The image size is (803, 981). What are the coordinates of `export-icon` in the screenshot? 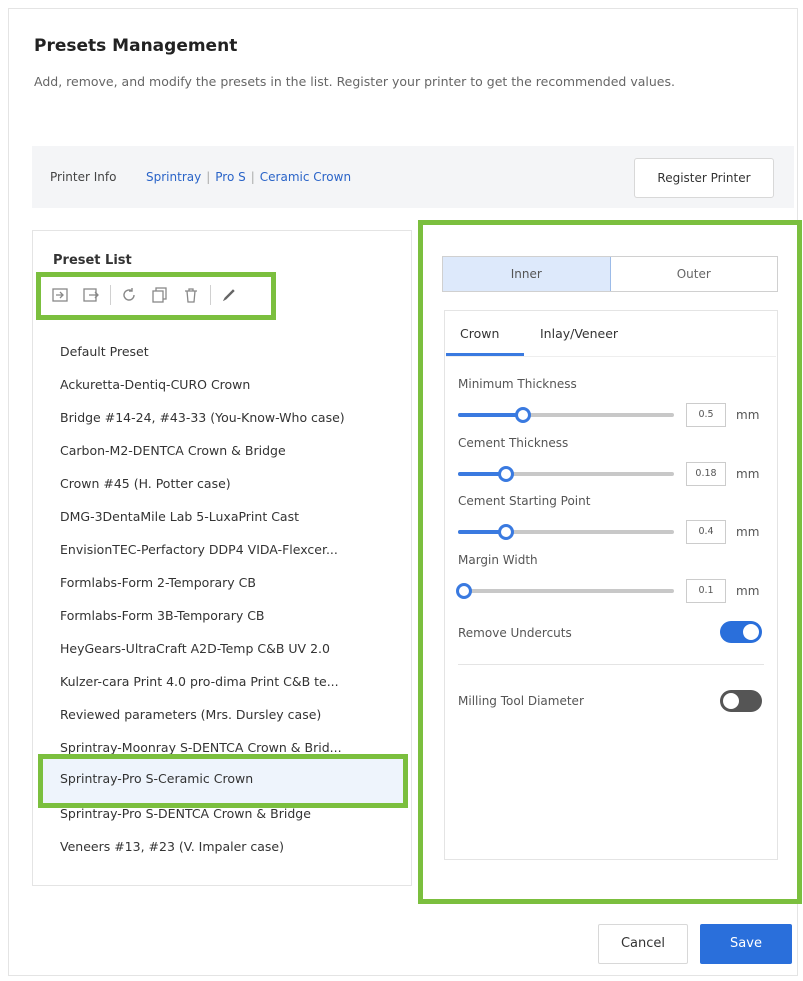 It's located at (91, 295).